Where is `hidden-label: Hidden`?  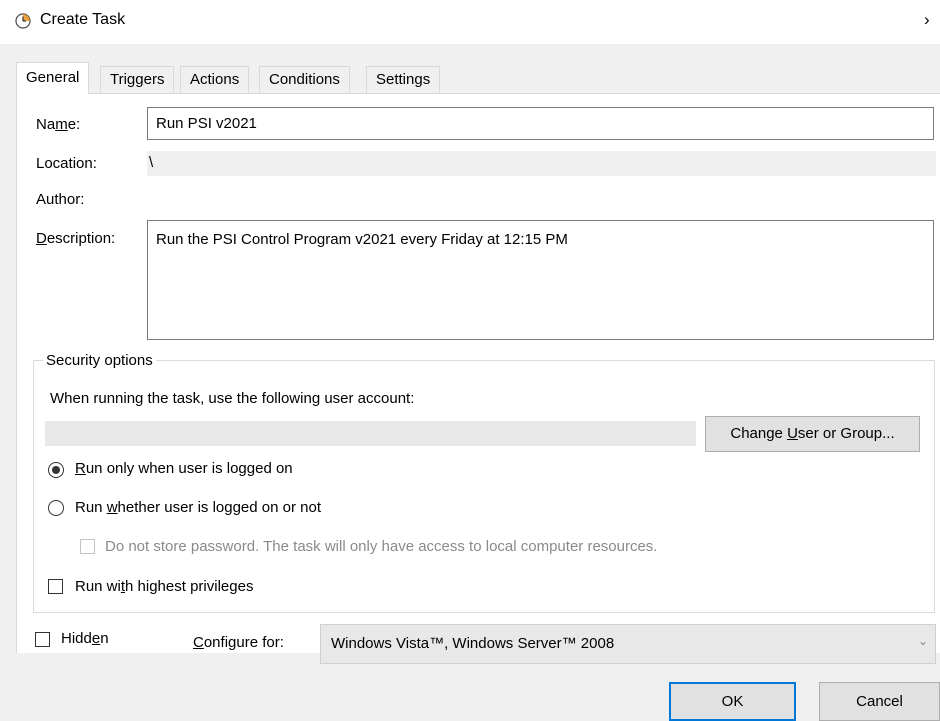
hidden-label: Hidden is located at coordinates (85, 638).